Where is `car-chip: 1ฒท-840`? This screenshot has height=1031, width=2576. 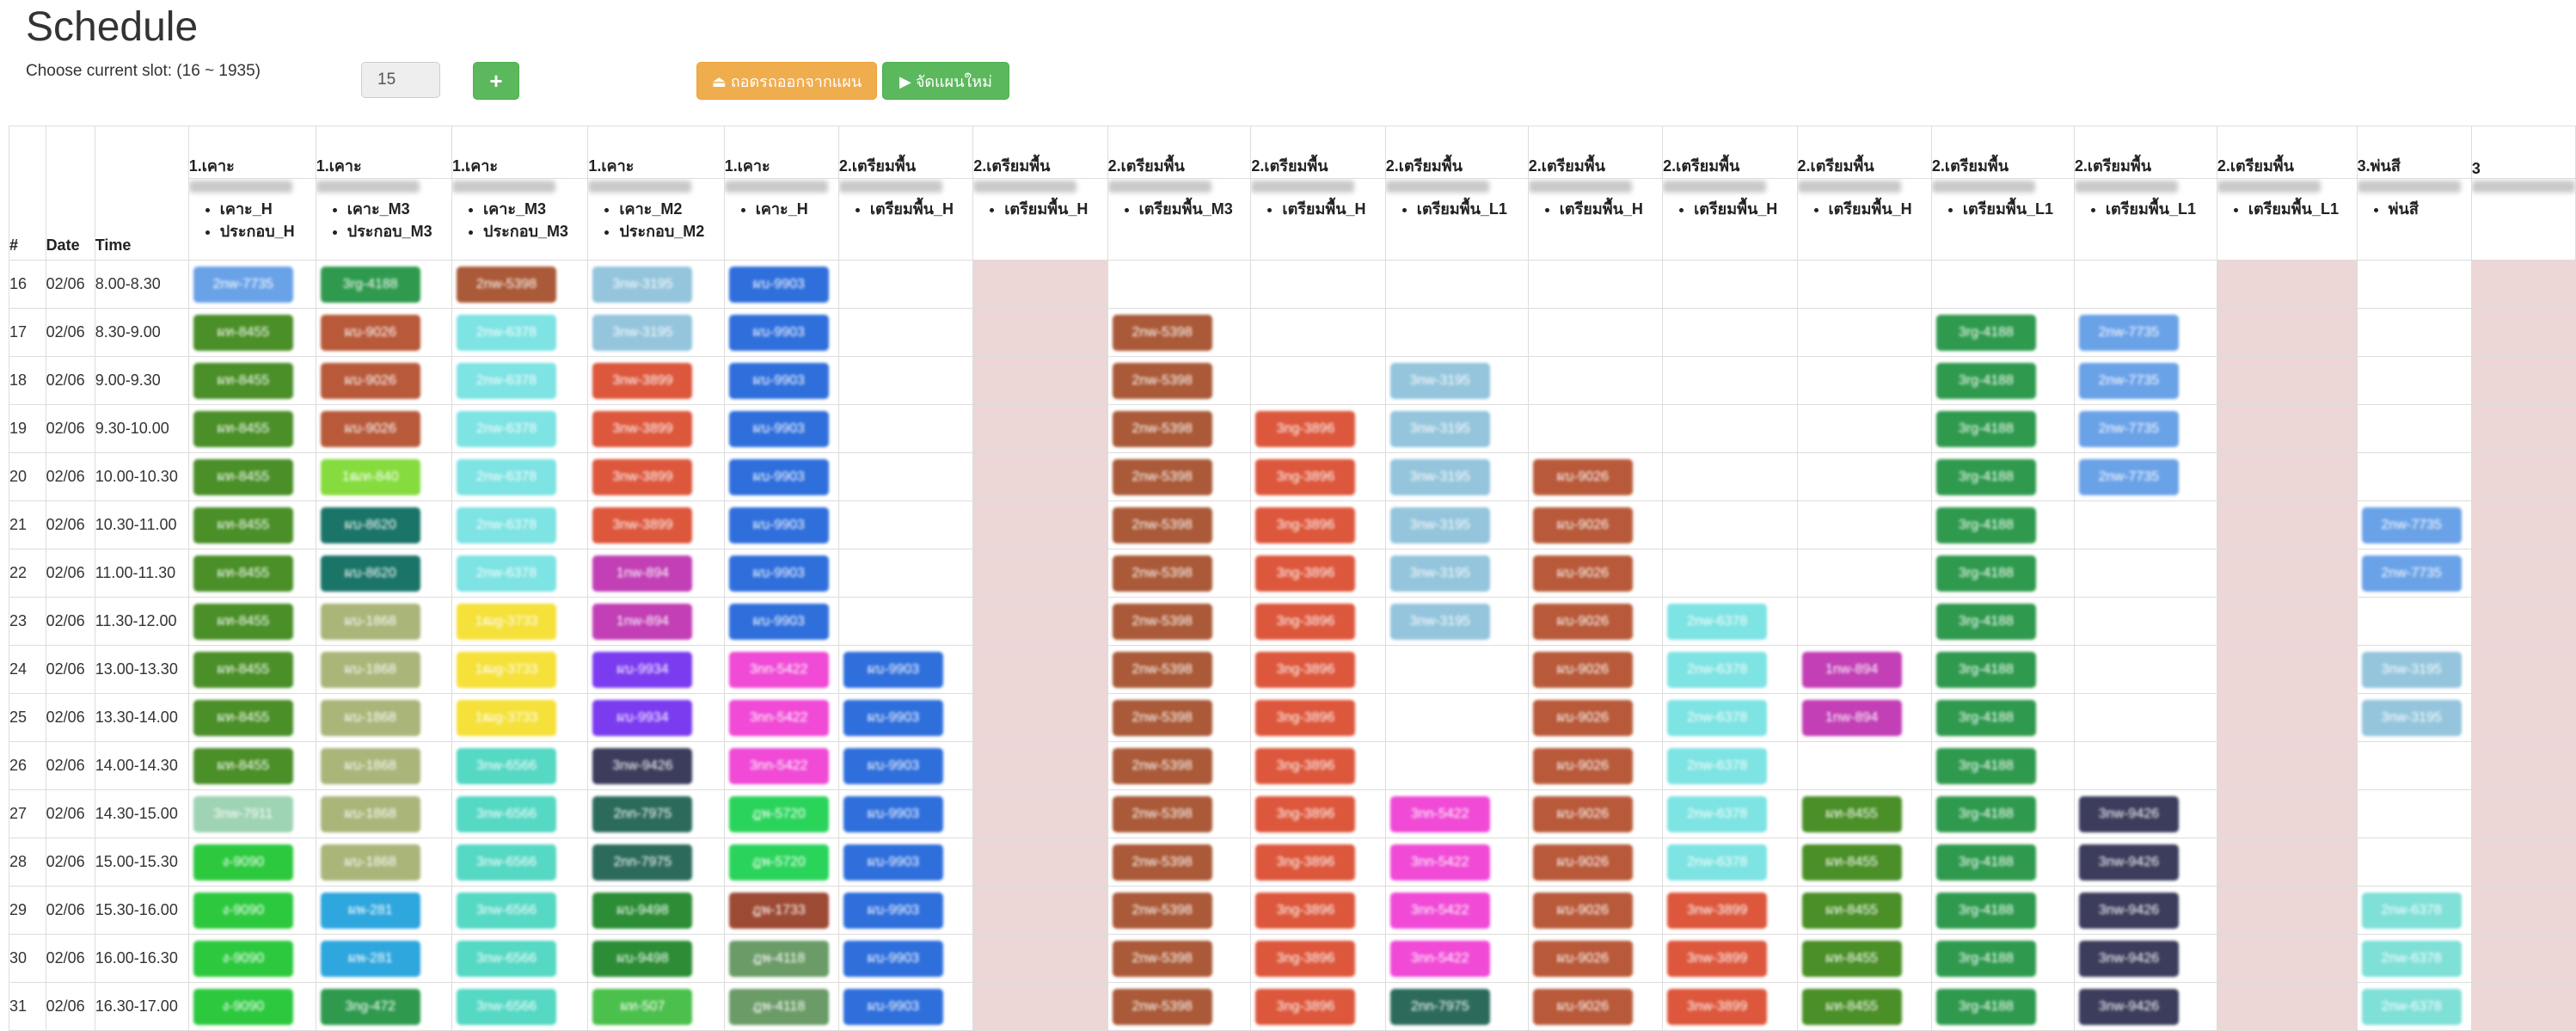 car-chip: 1ฒท-840 is located at coordinates (370, 476).